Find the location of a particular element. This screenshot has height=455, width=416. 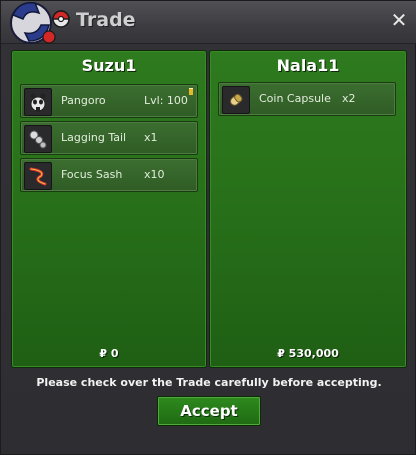

trade-item-lagging-tail: Lagging Tail x1 is located at coordinates (109, 138).